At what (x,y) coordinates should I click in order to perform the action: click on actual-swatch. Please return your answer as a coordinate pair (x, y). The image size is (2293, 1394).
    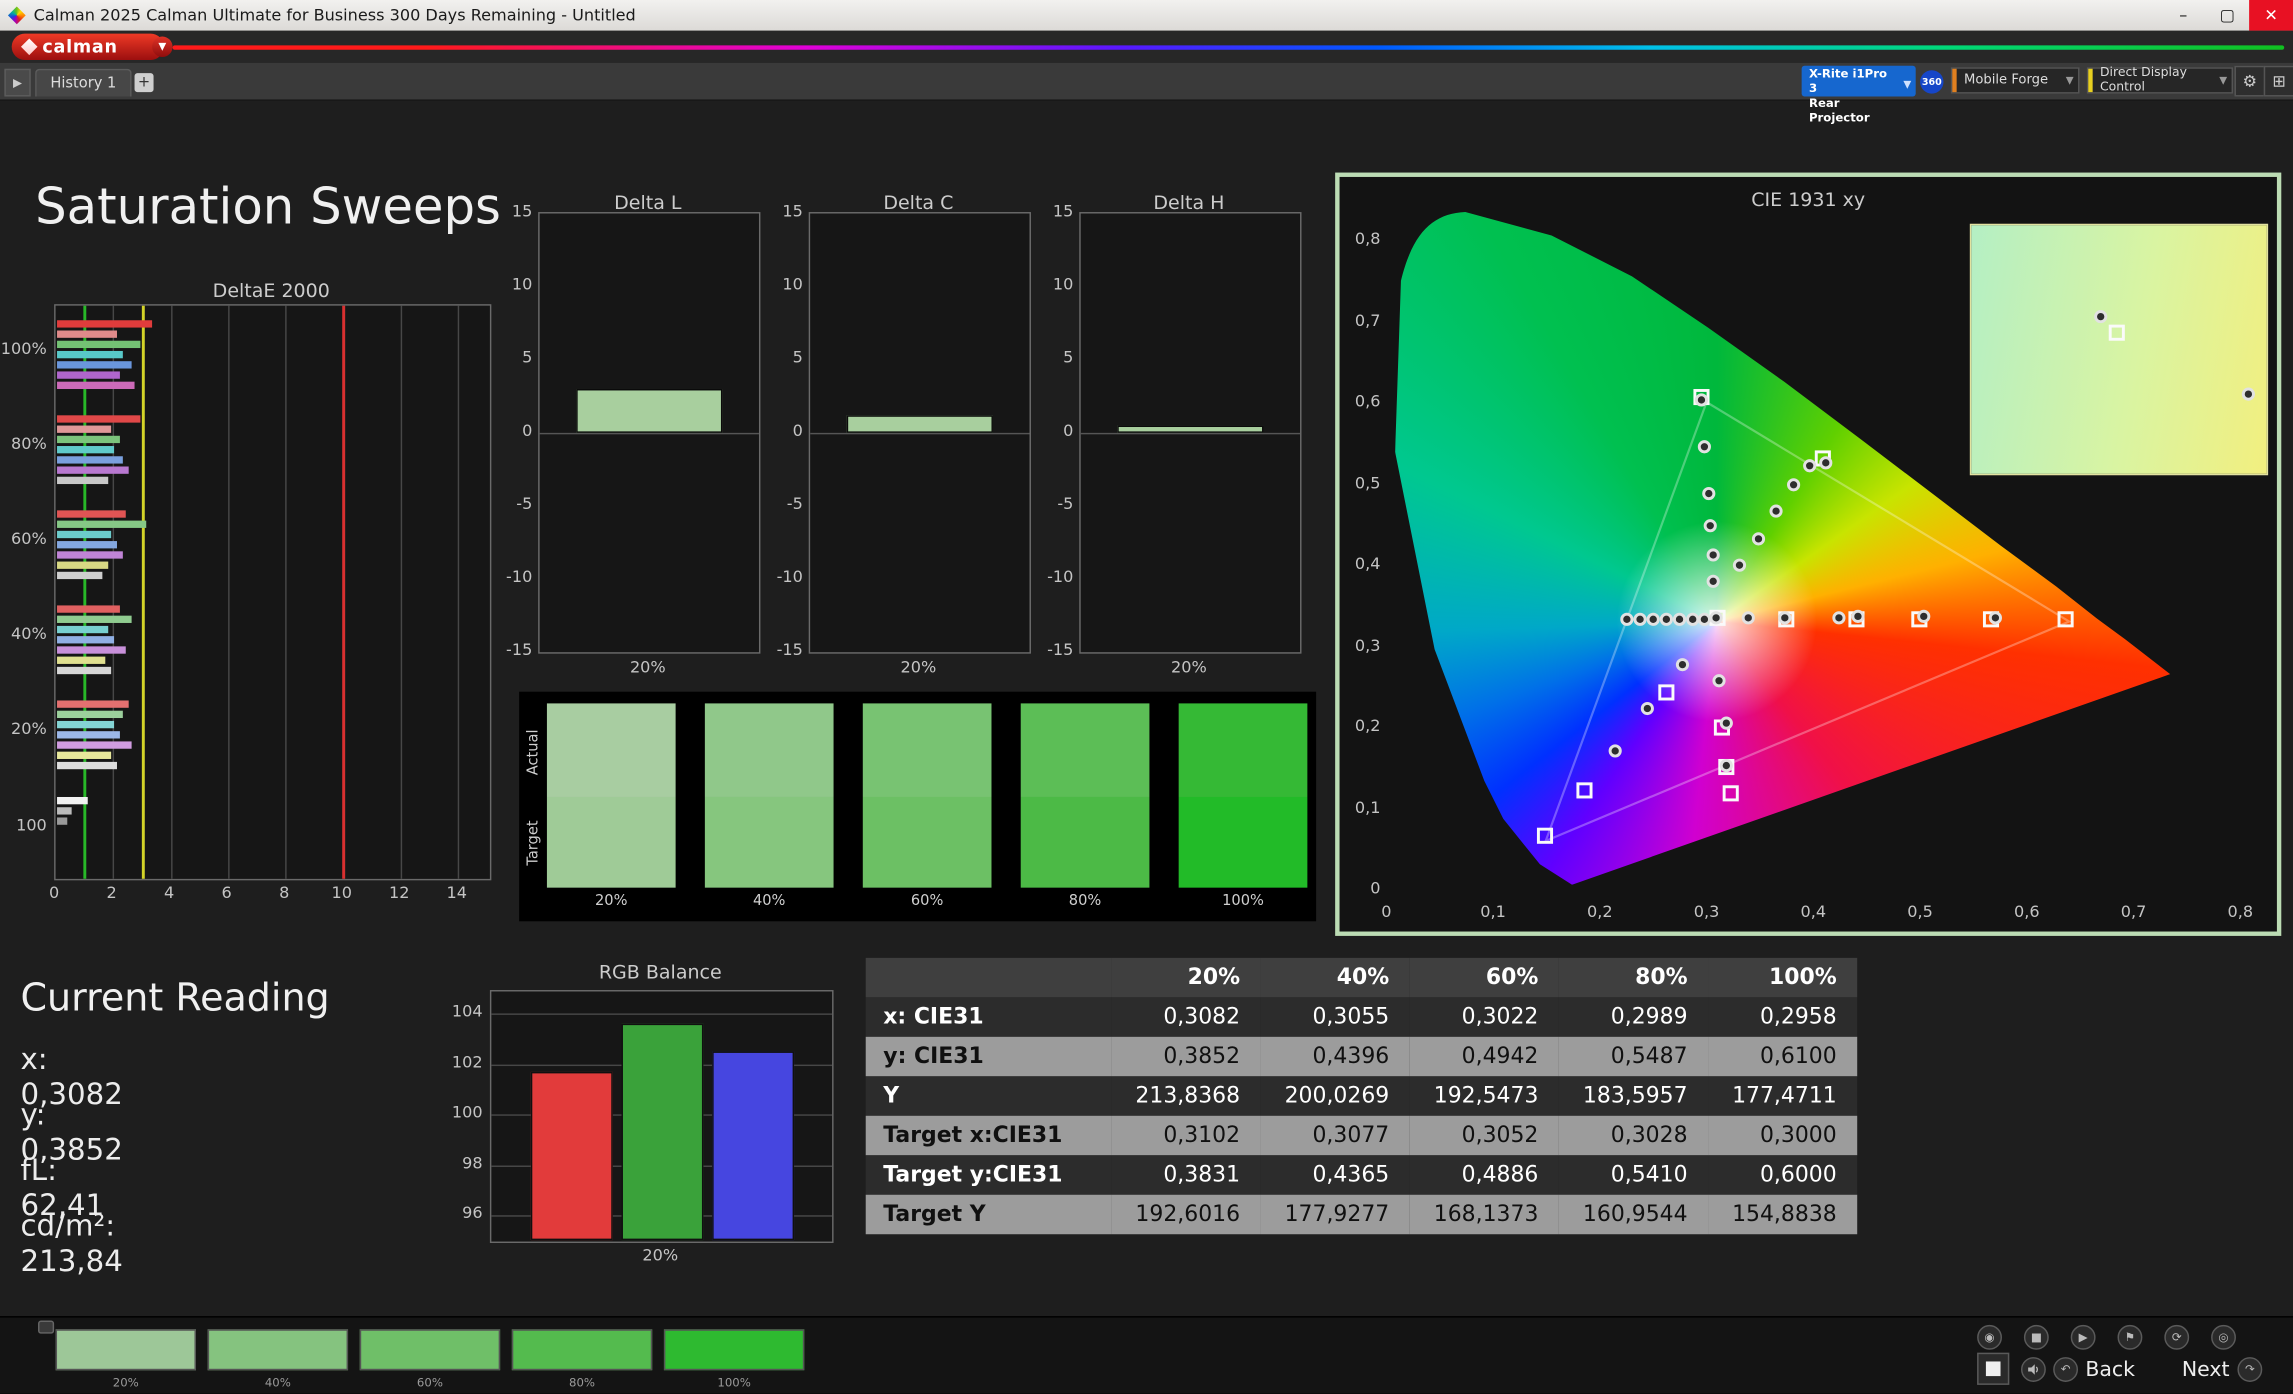
    Looking at the image, I should click on (1085, 750).